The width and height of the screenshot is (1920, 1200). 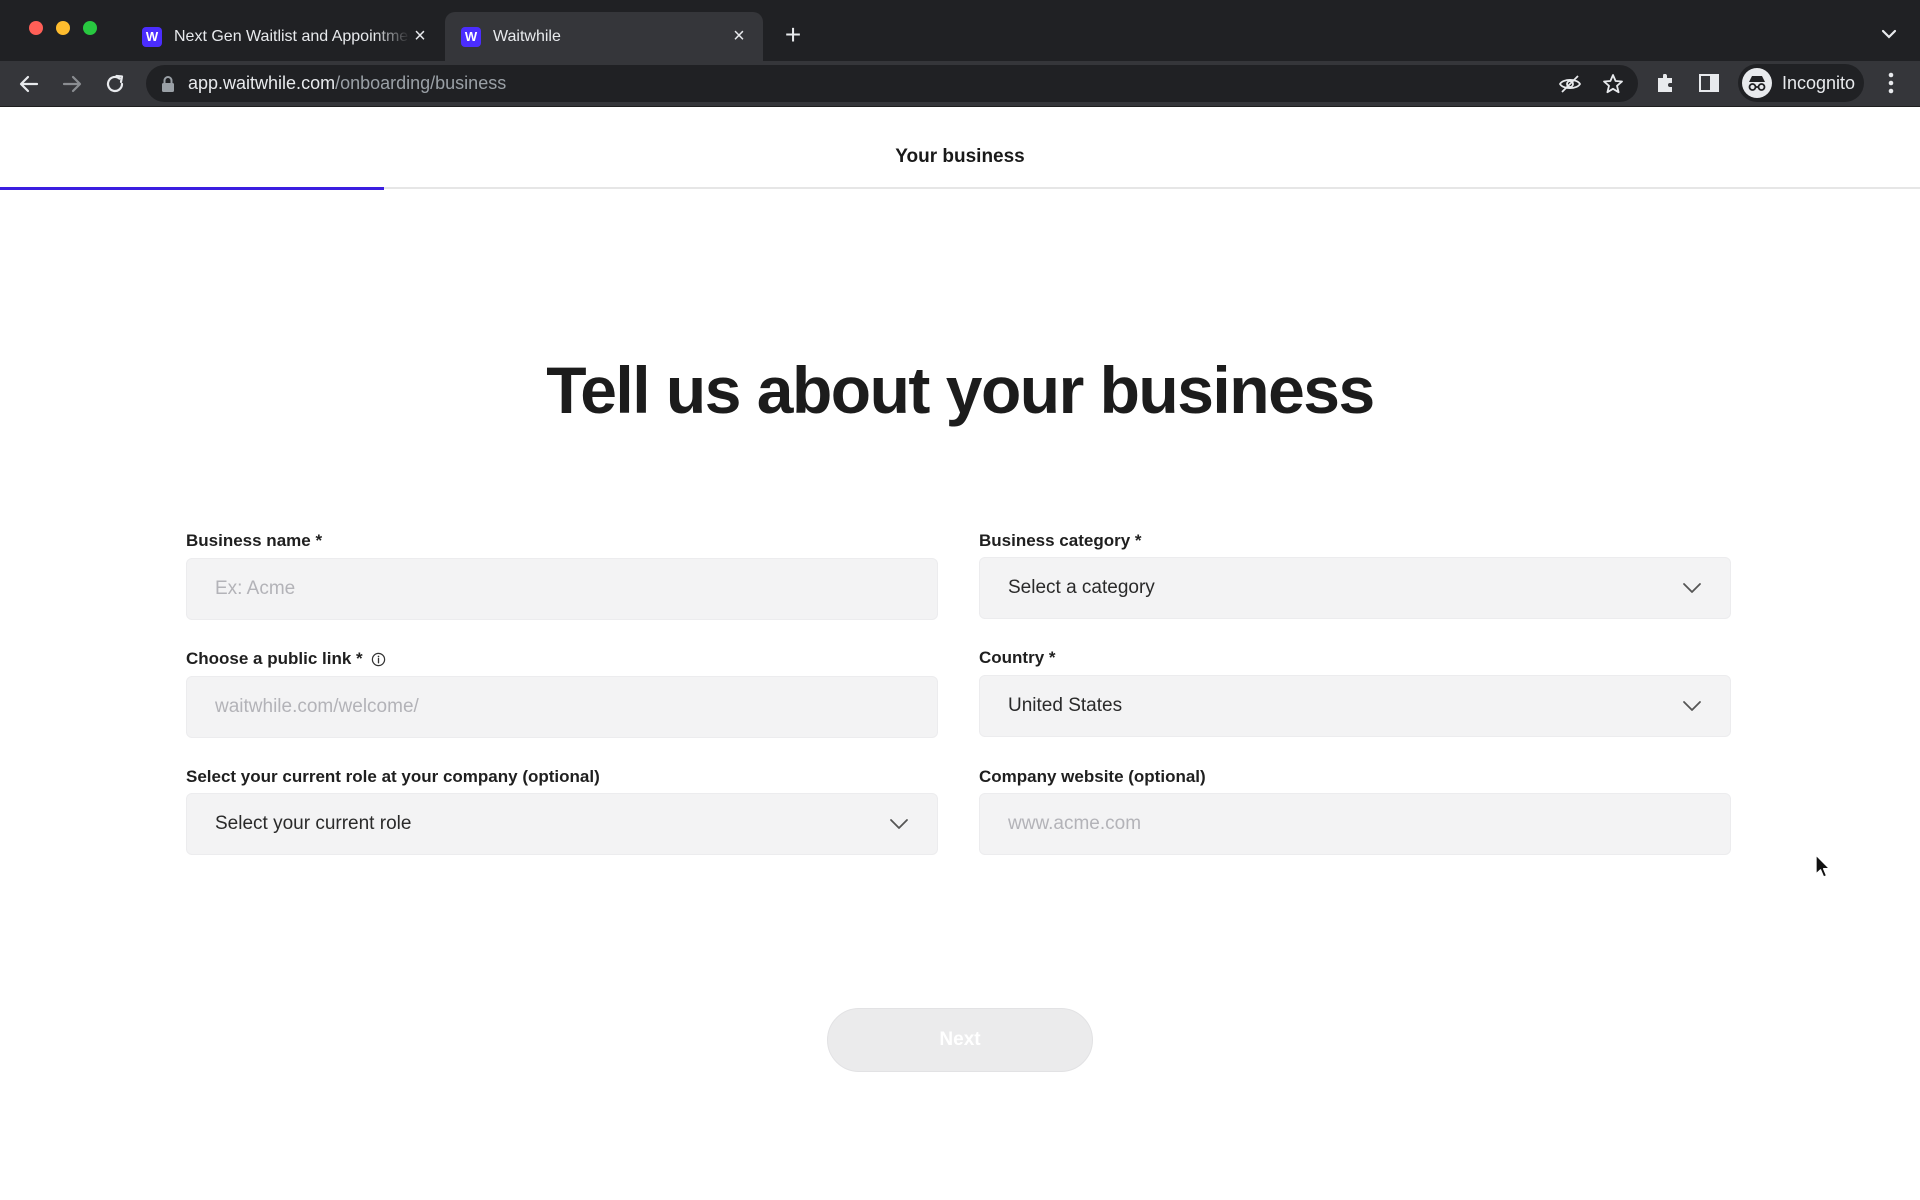 I want to click on business-category-select: Select a category, so click(x=1355, y=588).